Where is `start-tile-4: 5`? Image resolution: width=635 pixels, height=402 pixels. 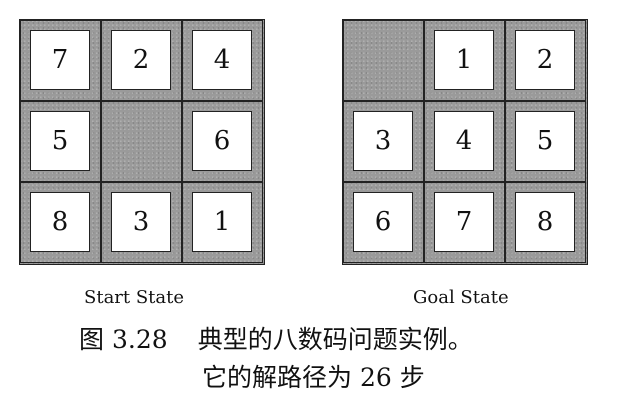
start-tile-4: 5 is located at coordinates (60, 141).